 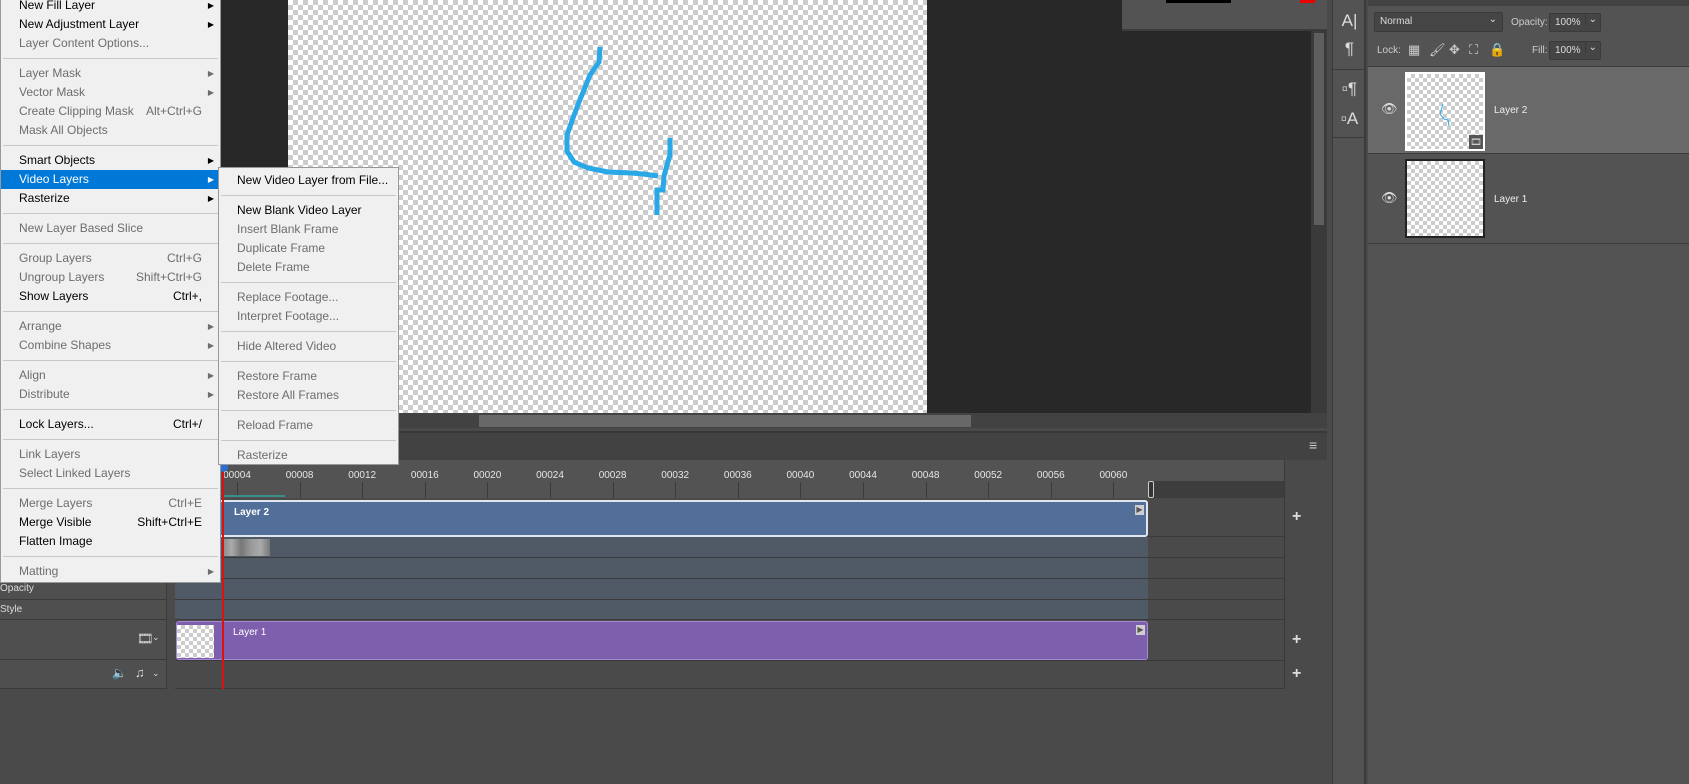 What do you see at coordinates (308, 376) in the screenshot?
I see `menu-item-restore-frame: Restore Frame` at bounding box center [308, 376].